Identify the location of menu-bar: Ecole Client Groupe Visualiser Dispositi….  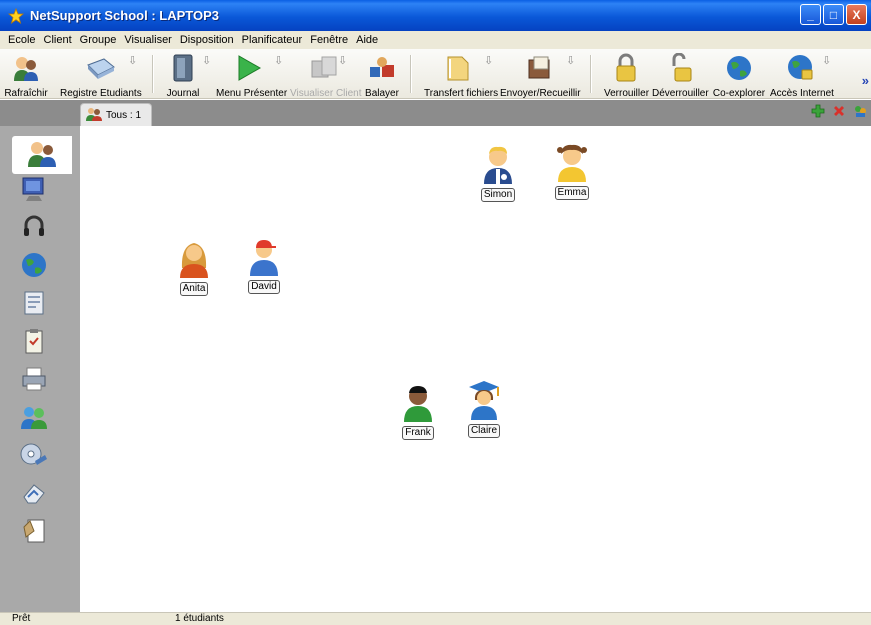
(435, 40).